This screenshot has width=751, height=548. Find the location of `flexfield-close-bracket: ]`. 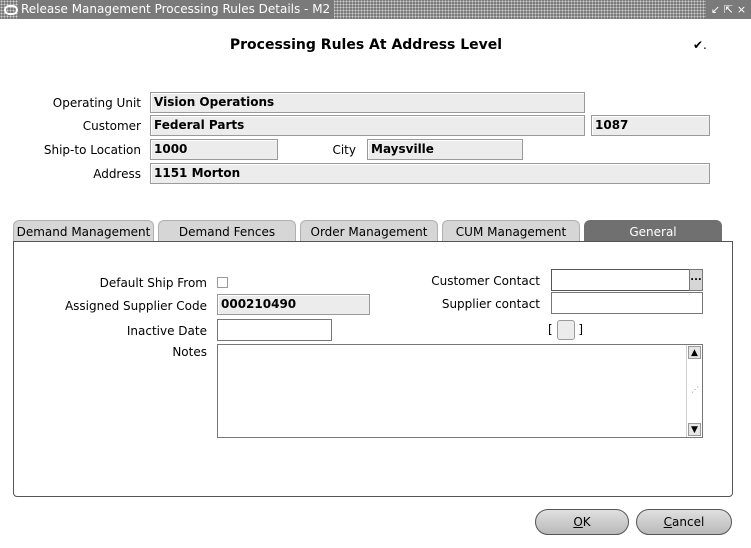

flexfield-close-bracket: ] is located at coordinates (581, 329).